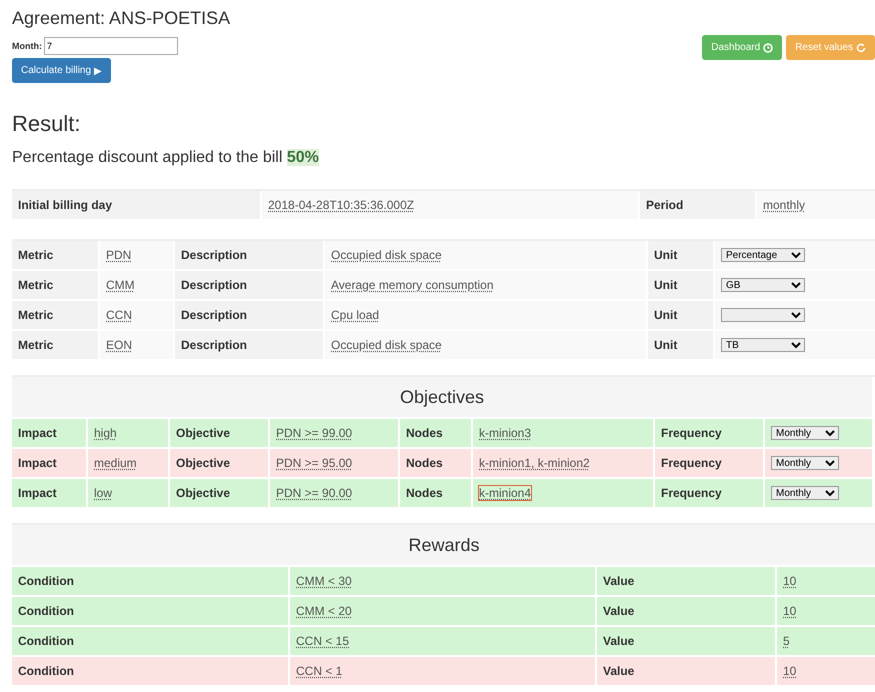 The width and height of the screenshot is (875, 692). I want to click on calculate-button: Calculate billing ▶, so click(62, 70).